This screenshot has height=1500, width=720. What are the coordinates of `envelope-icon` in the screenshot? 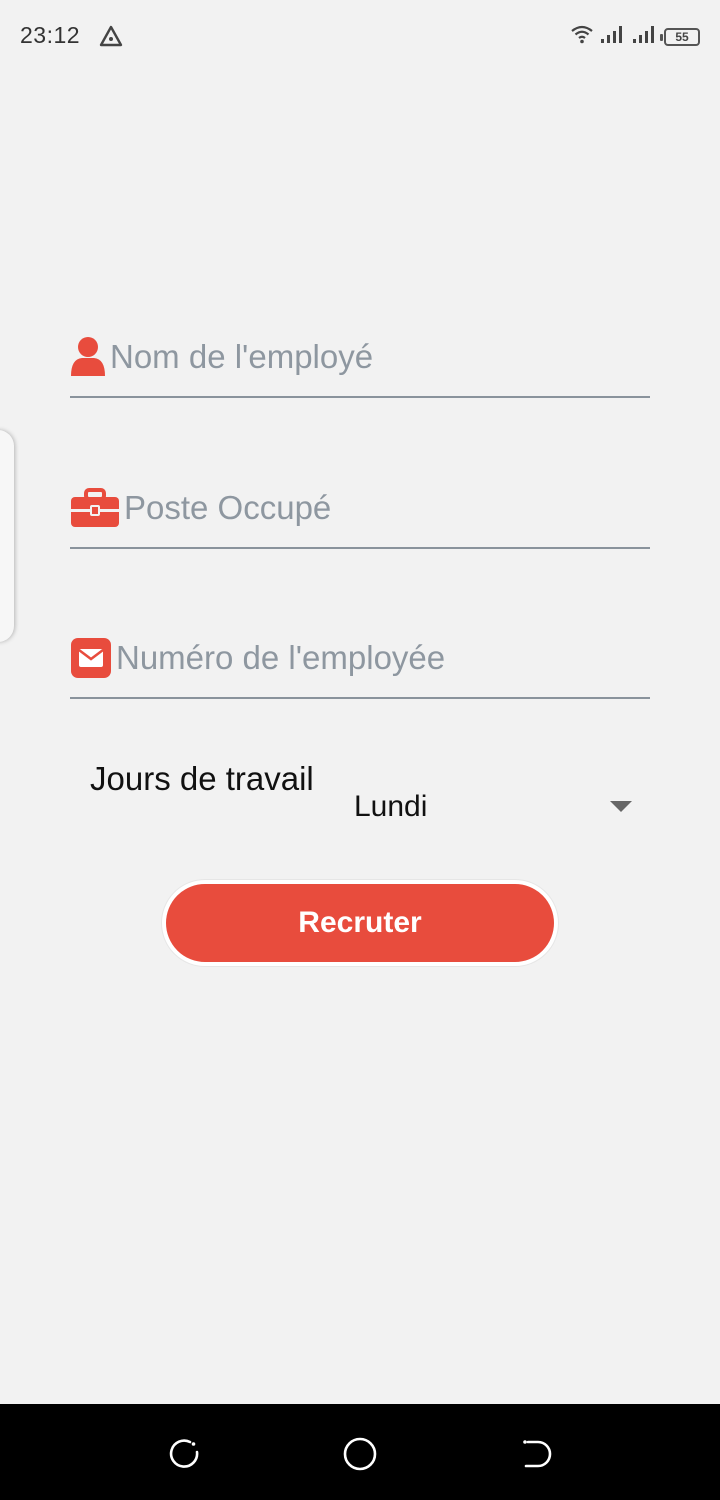 It's located at (91, 658).